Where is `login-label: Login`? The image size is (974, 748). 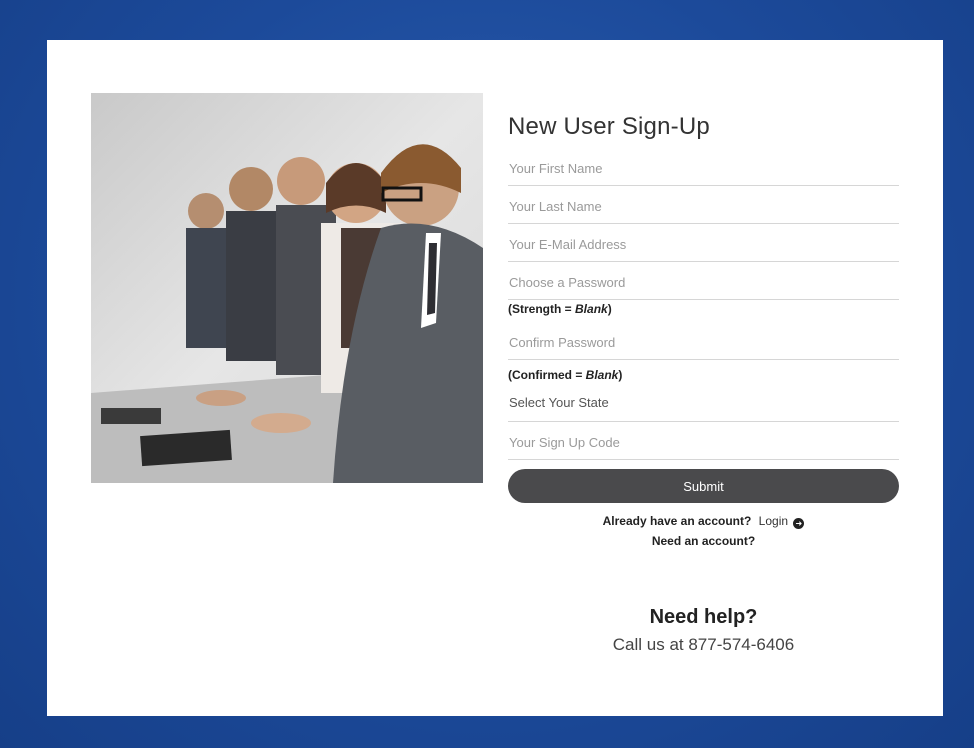 login-label: Login is located at coordinates (773, 521).